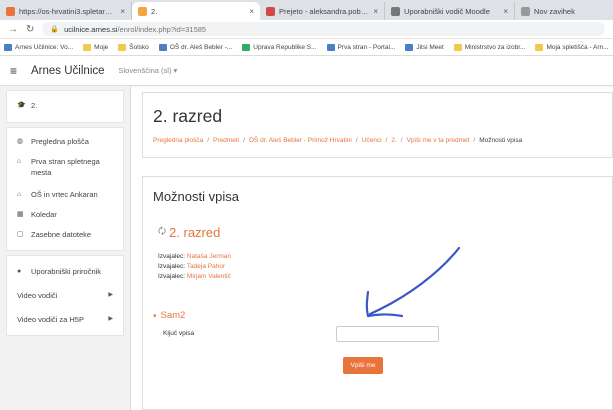 Image resolution: width=613 pixels, height=410 pixels. What do you see at coordinates (179, 333) in the screenshot?
I see `enrolment-key-label: Ključ vpisa` at bounding box center [179, 333].